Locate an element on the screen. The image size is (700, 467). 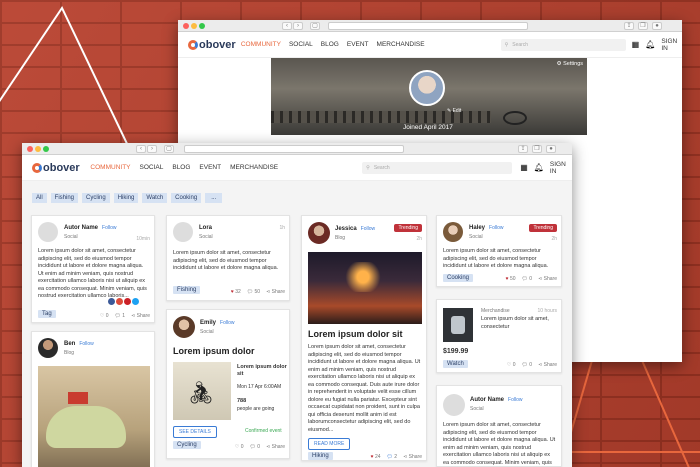
post-tag: Fishing is located at coordinates (187, 290).